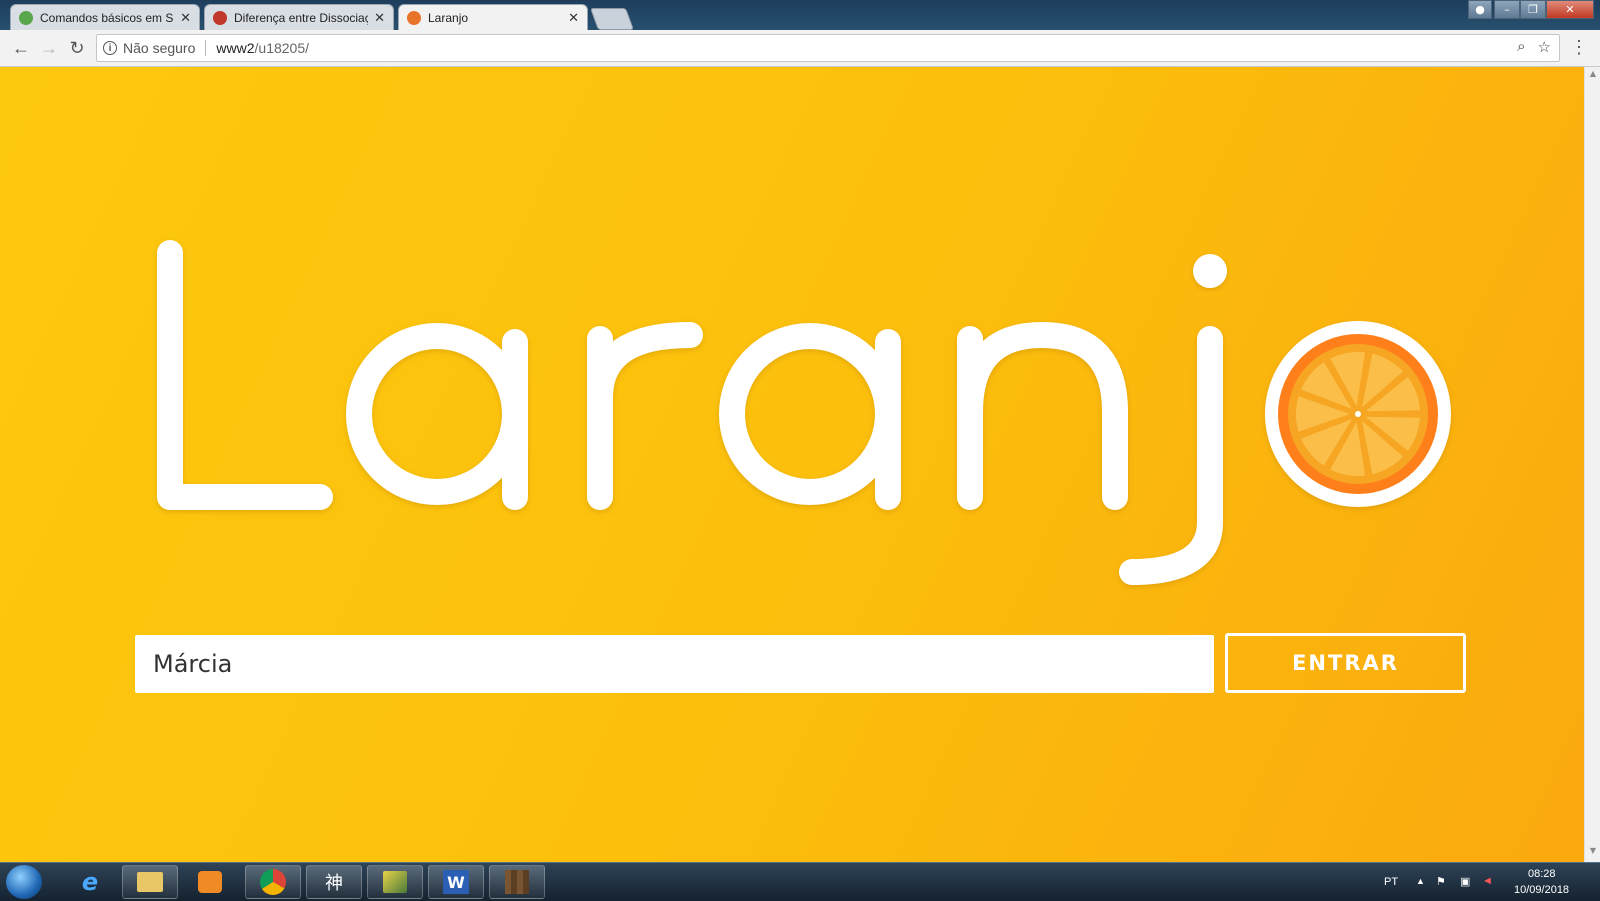 This screenshot has width=1600, height=901. Describe the element at coordinates (235, 48) in the screenshot. I see `url-host: www2` at that location.